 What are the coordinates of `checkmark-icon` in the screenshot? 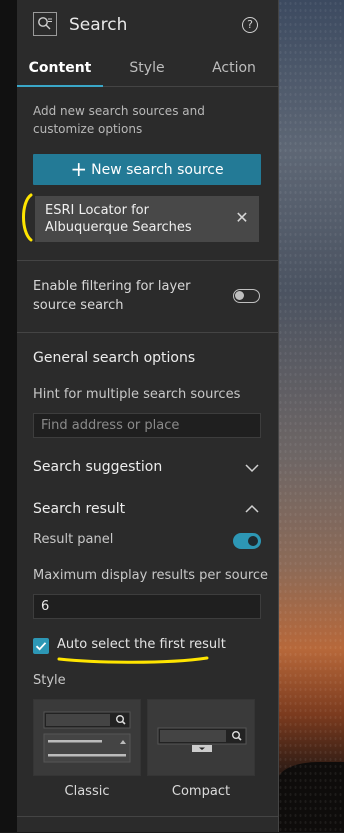 It's located at (41, 646).